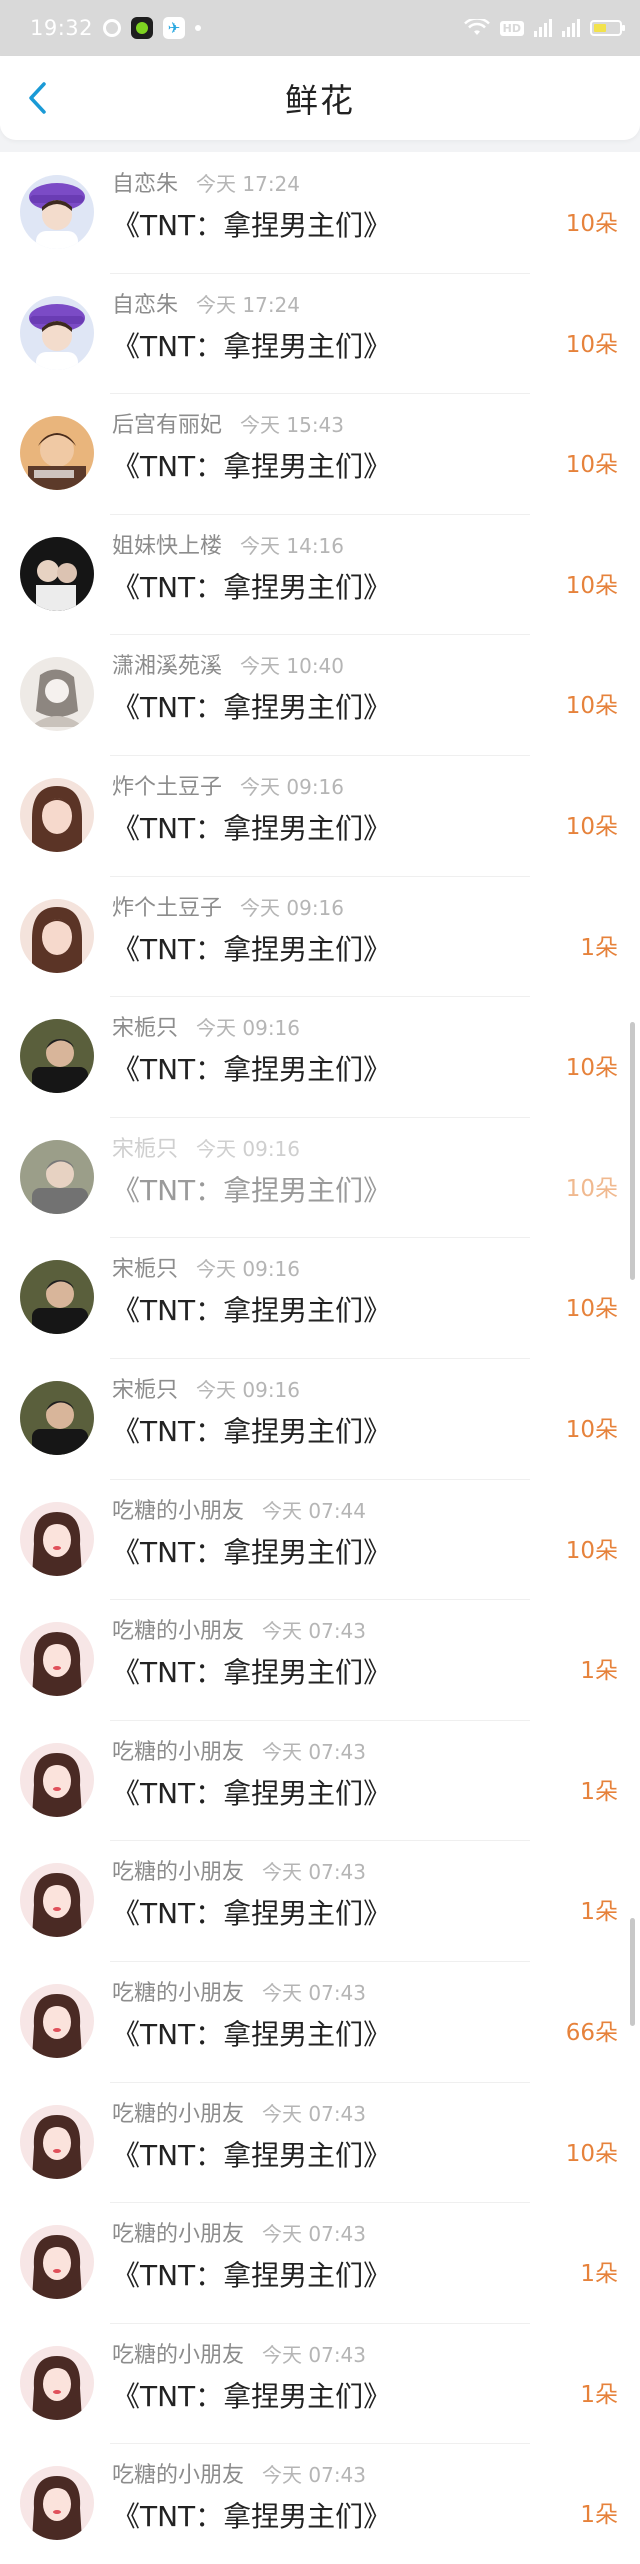 The height and width of the screenshot is (2564, 640). Describe the element at coordinates (206, 182) in the screenshot. I see `record-meta: 自恋朱 今天 17:24` at that location.